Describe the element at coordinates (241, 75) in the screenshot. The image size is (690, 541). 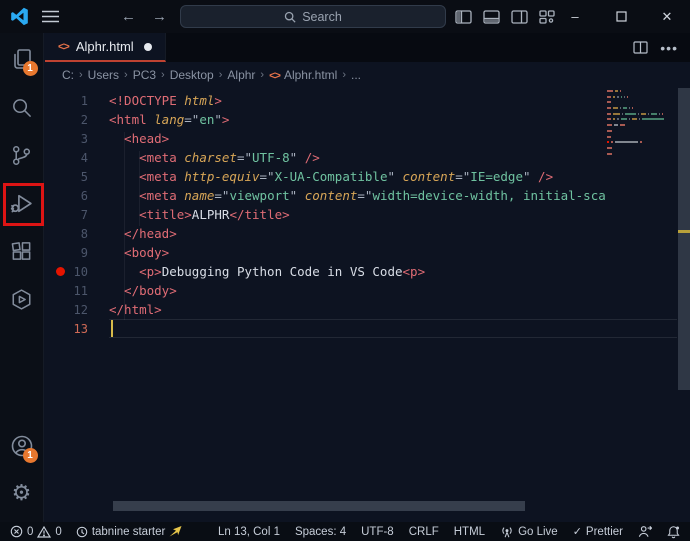
I see `breadcrumb-segment: Alphr` at that location.